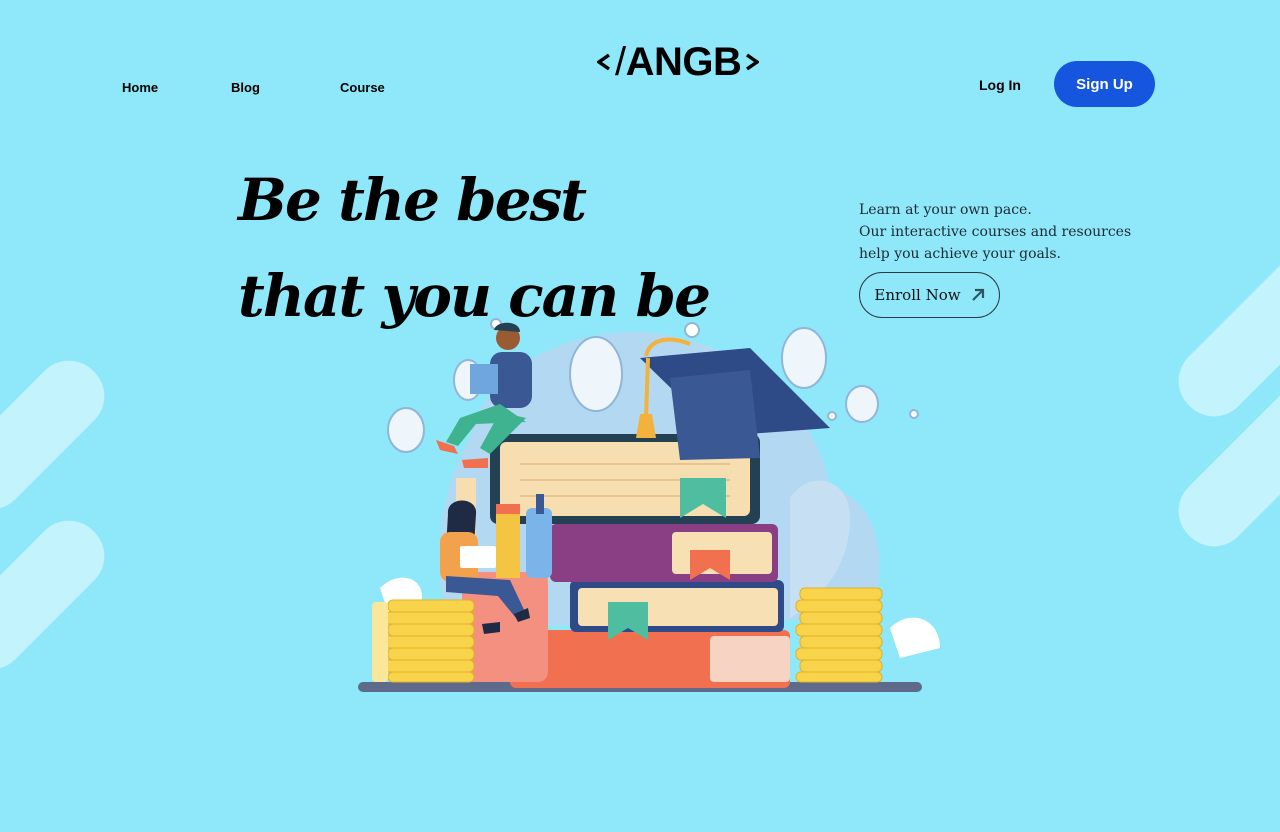 This screenshot has width=1280, height=832. I want to click on tagline-line: help you achieve your goals., so click(960, 254).